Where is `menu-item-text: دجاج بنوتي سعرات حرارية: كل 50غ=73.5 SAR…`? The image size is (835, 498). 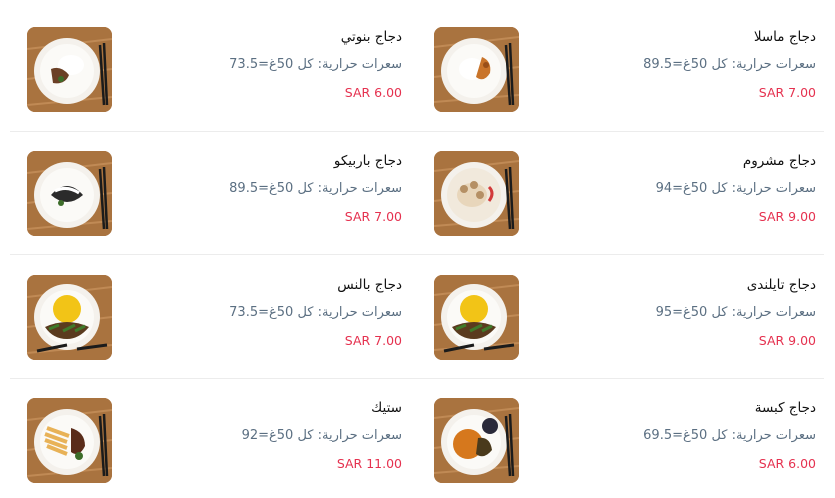
menu-item-text: دجاج بنوتي سعرات حرارية: كل 50غ=73.5 SAR… is located at coordinates (257, 64).